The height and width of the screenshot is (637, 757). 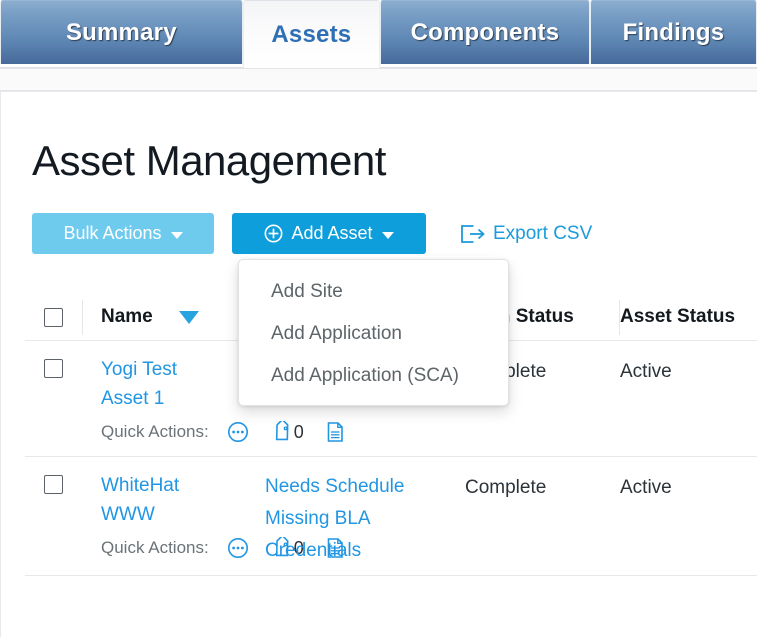 I want to click on tab-components: Components, so click(x=485, y=32).